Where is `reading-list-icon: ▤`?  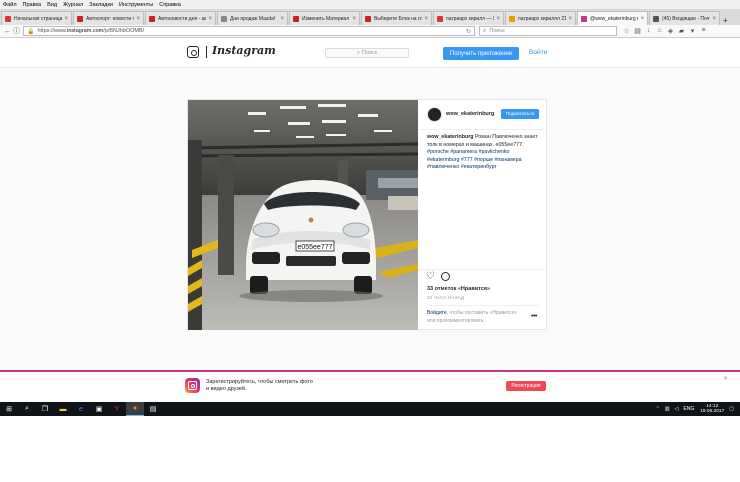
reading-list-icon: ▤ is located at coordinates (637, 31).